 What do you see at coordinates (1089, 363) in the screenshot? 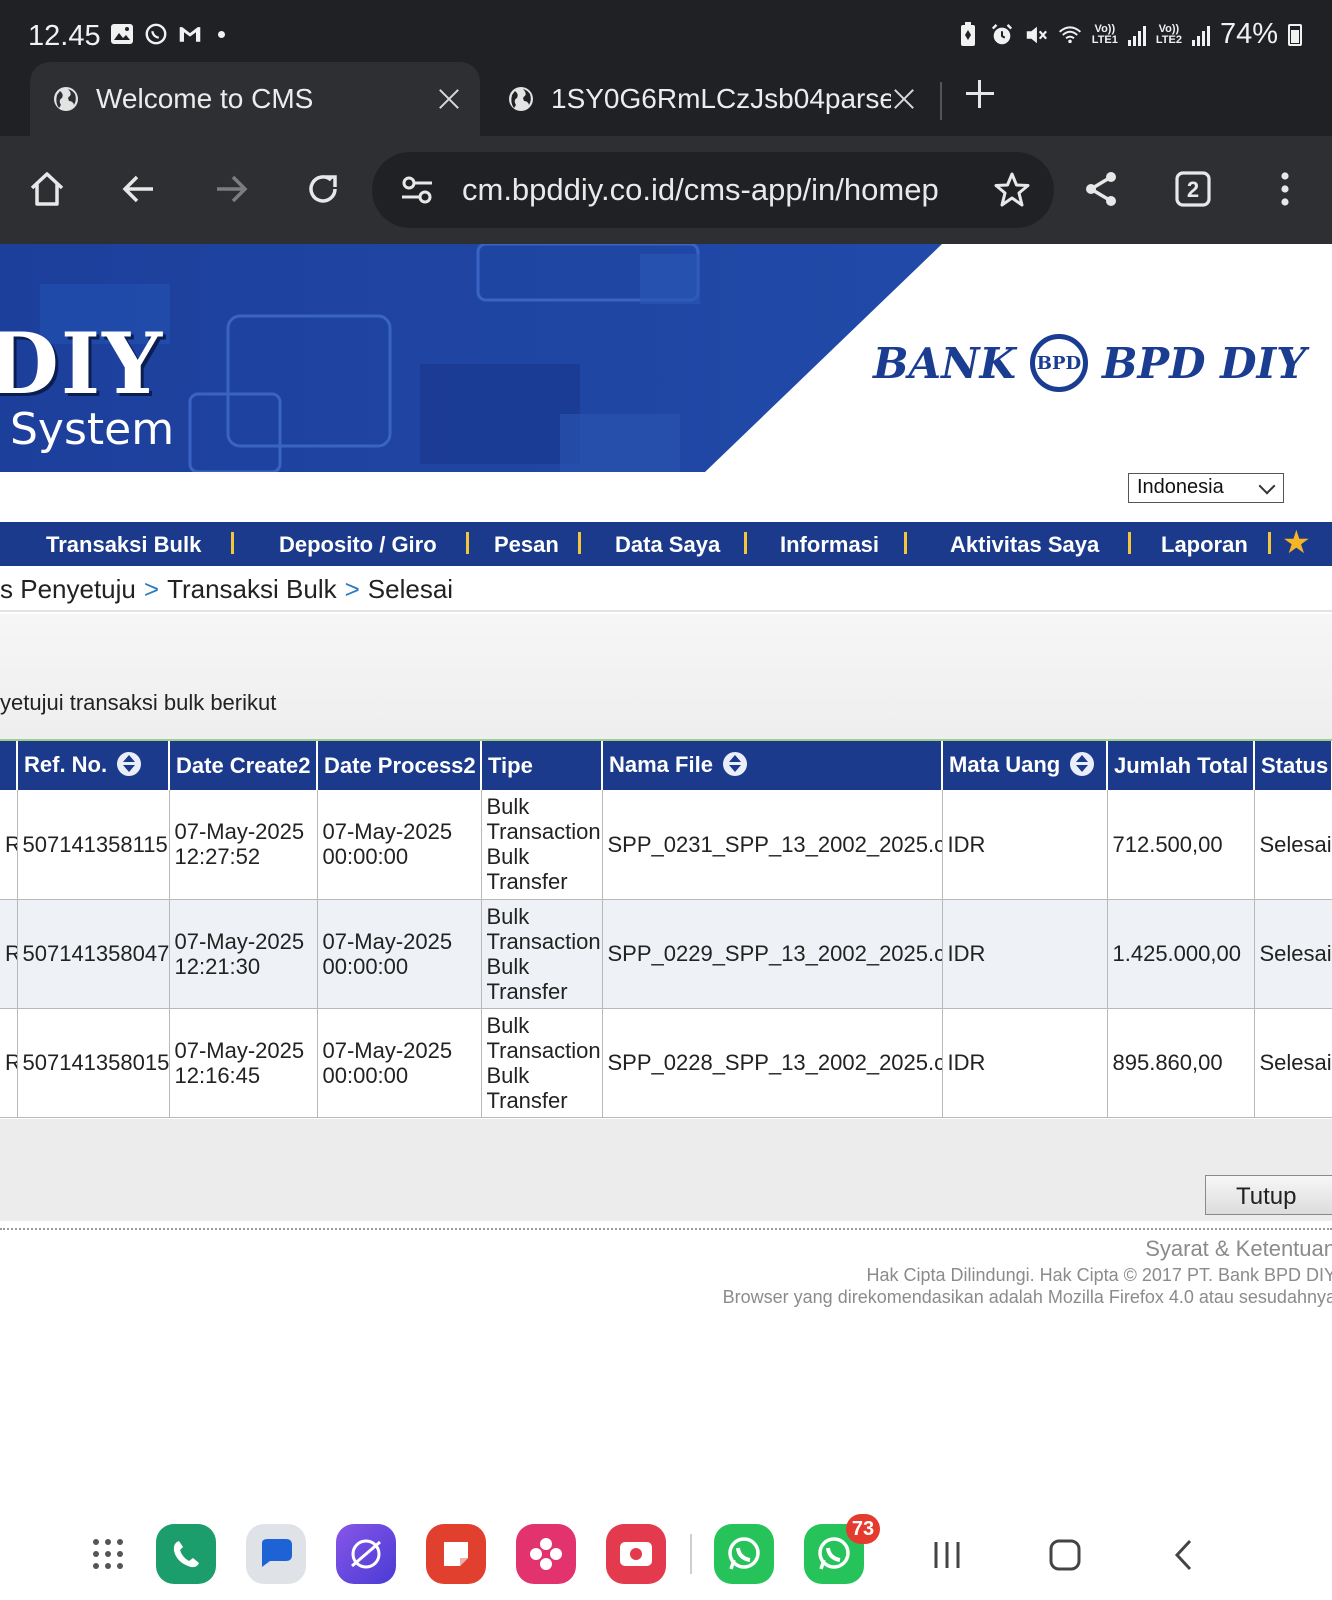
I see `bank-logo: BANK BPD BPD DIY` at bounding box center [1089, 363].